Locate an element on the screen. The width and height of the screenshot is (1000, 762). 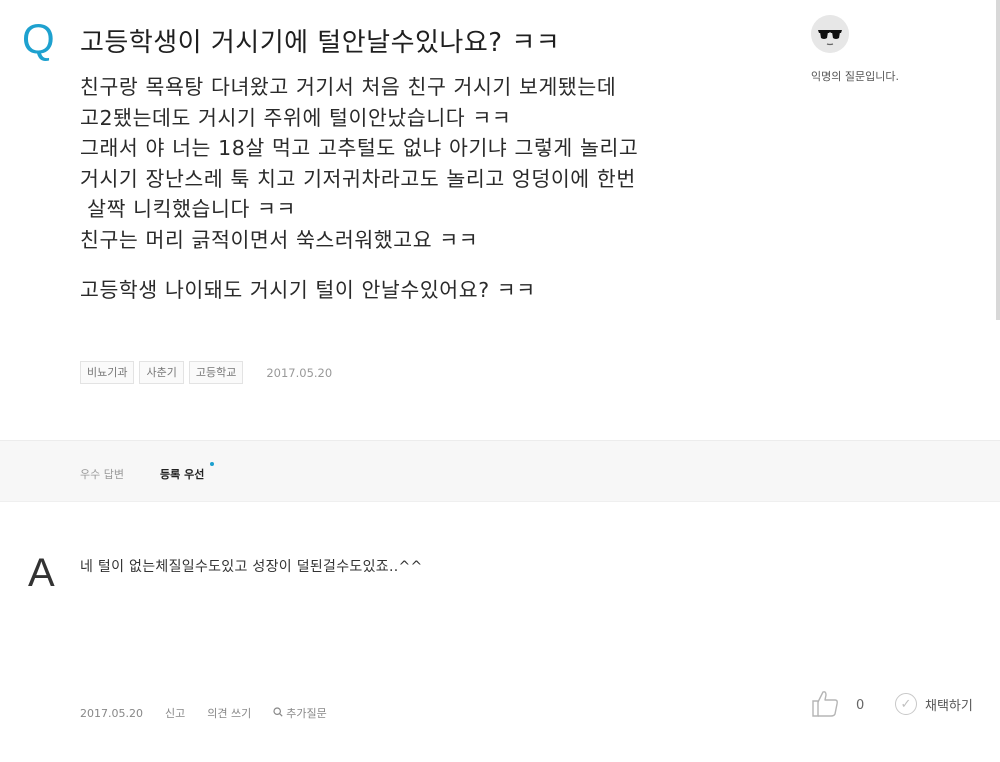
question-body-line: 친구는 머리 긁적이면서 쑥스러워했고요 ㅋㅋ is located at coordinates (279, 239).